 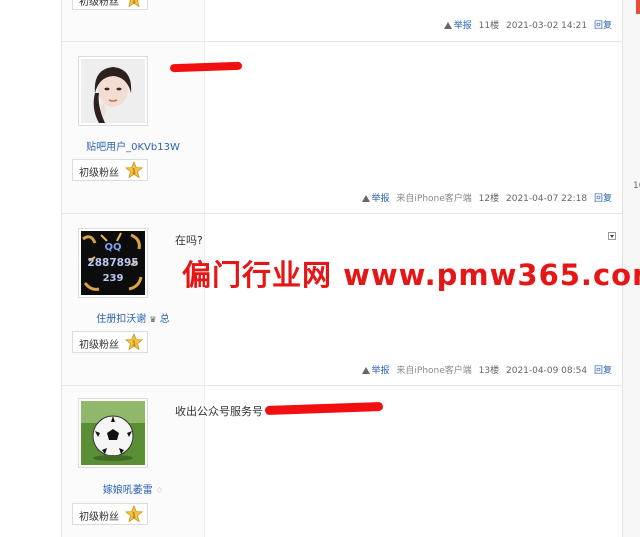 I want to click on username-link: 嫁娘吼萎雷 ♢, so click(x=133, y=488).